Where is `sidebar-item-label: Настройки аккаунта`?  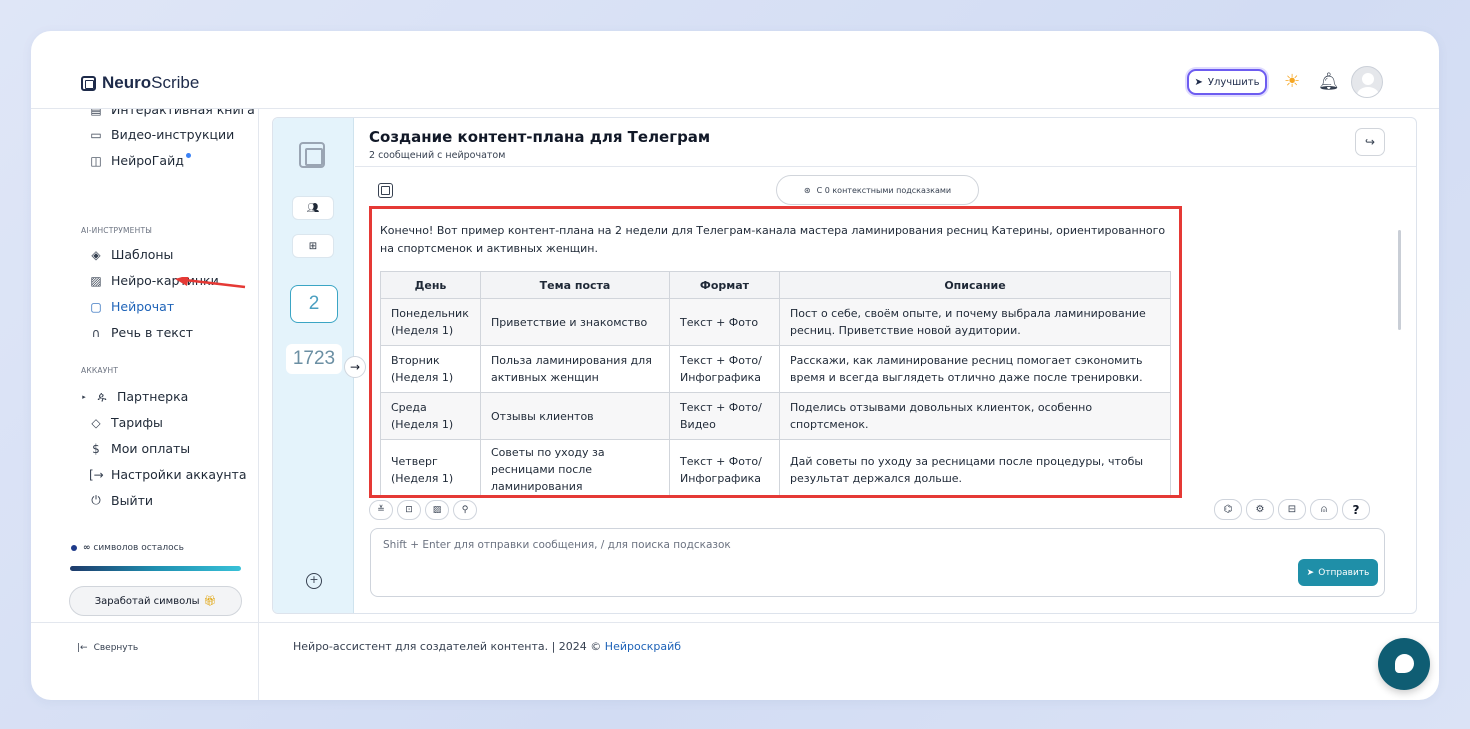
sidebar-item-label: Настройки аккаунта is located at coordinates (179, 474).